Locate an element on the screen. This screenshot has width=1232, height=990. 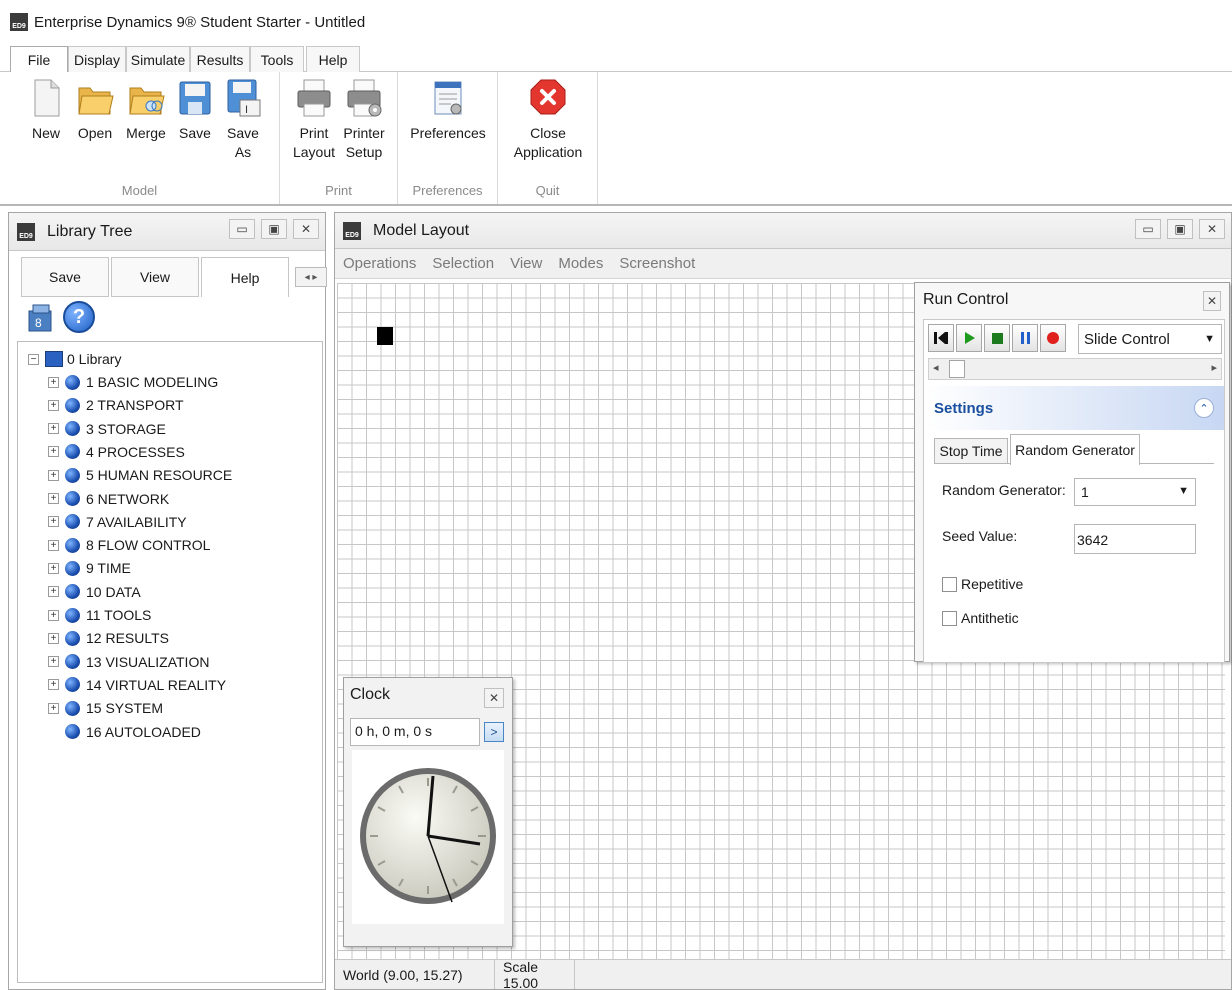
new-button: New is located at coordinates (46, 110).